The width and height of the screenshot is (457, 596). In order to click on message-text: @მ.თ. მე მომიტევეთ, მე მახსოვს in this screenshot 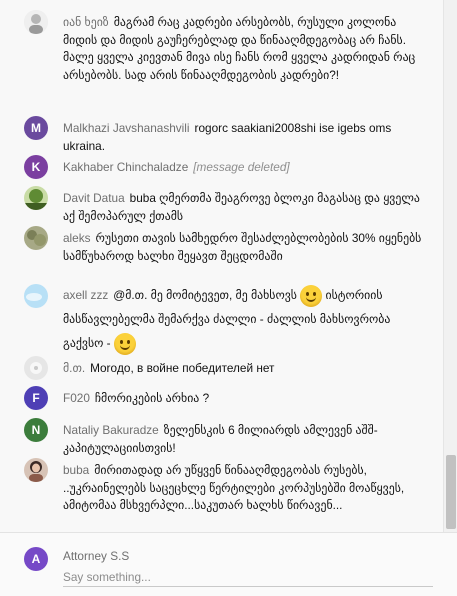, I will do `click(205, 295)`.